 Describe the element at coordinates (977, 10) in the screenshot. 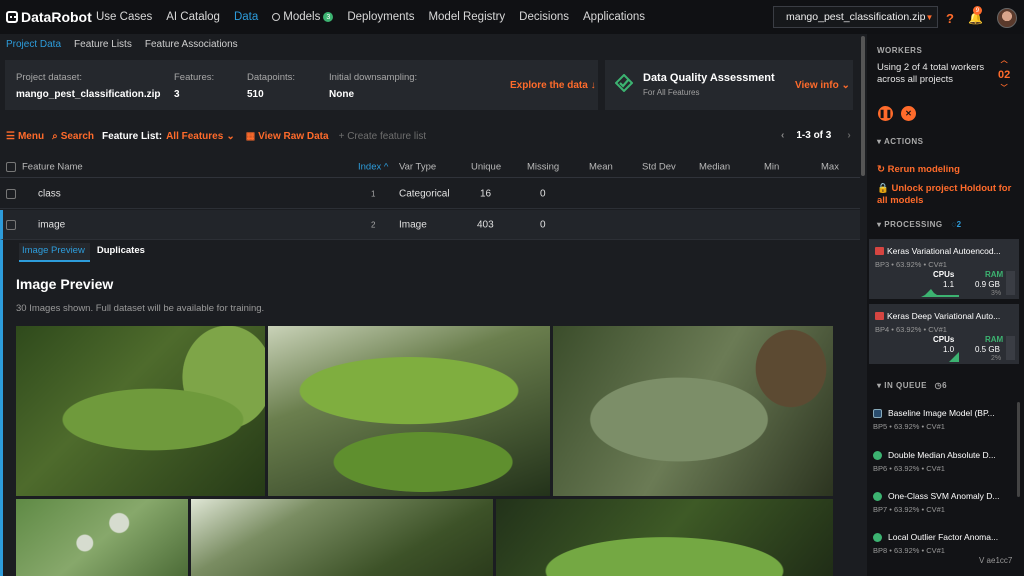

I see `notification-count: 9` at that location.